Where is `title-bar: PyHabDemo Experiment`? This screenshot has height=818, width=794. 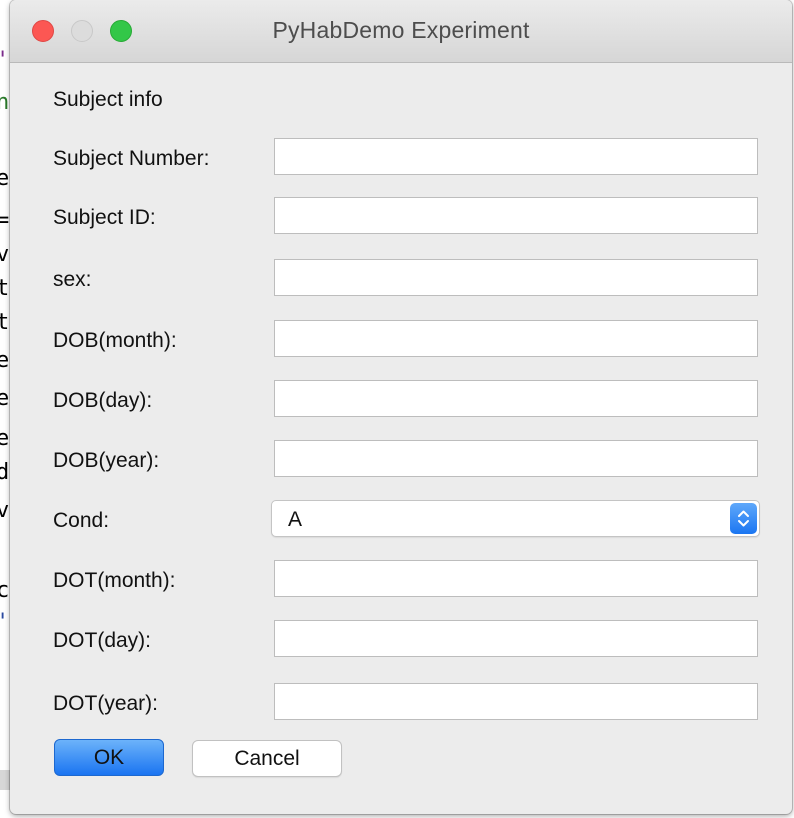 title-bar: PyHabDemo Experiment is located at coordinates (401, 31).